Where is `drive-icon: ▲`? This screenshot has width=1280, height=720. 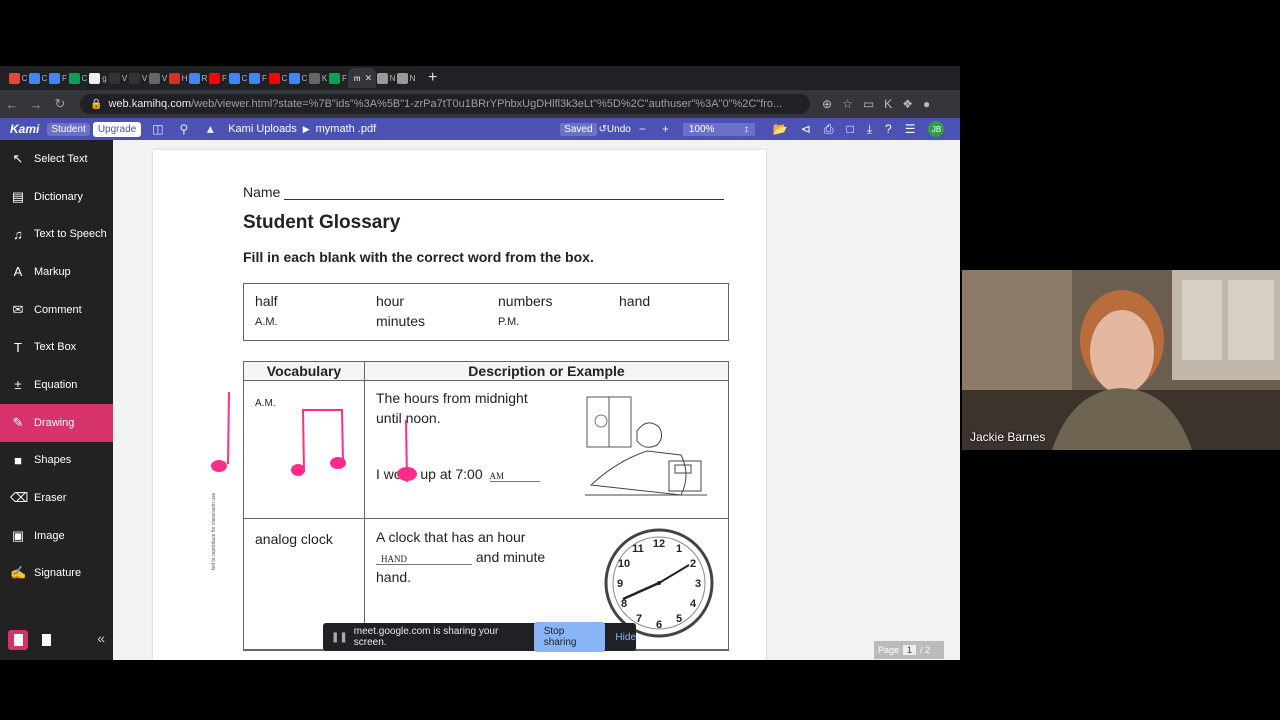 drive-icon: ▲ is located at coordinates (210, 129).